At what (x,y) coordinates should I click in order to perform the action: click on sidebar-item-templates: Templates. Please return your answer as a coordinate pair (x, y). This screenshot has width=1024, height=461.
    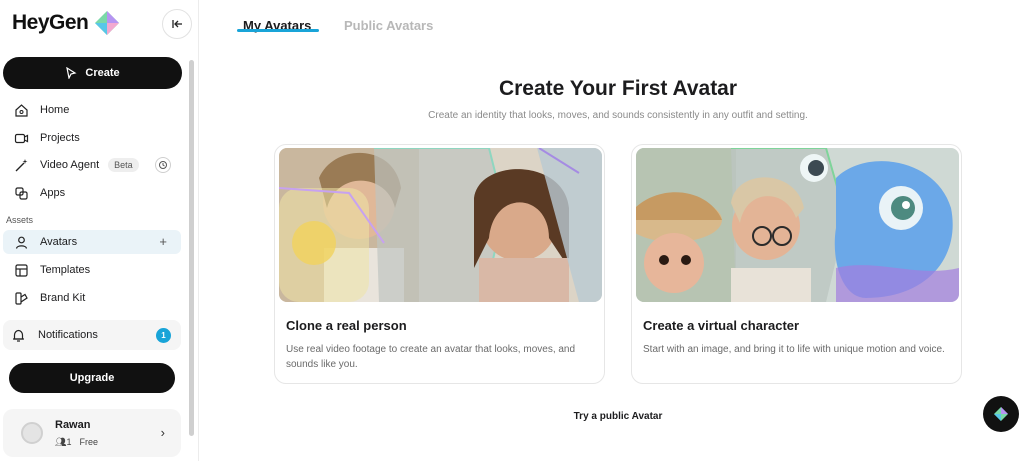
    Looking at the image, I should click on (92, 270).